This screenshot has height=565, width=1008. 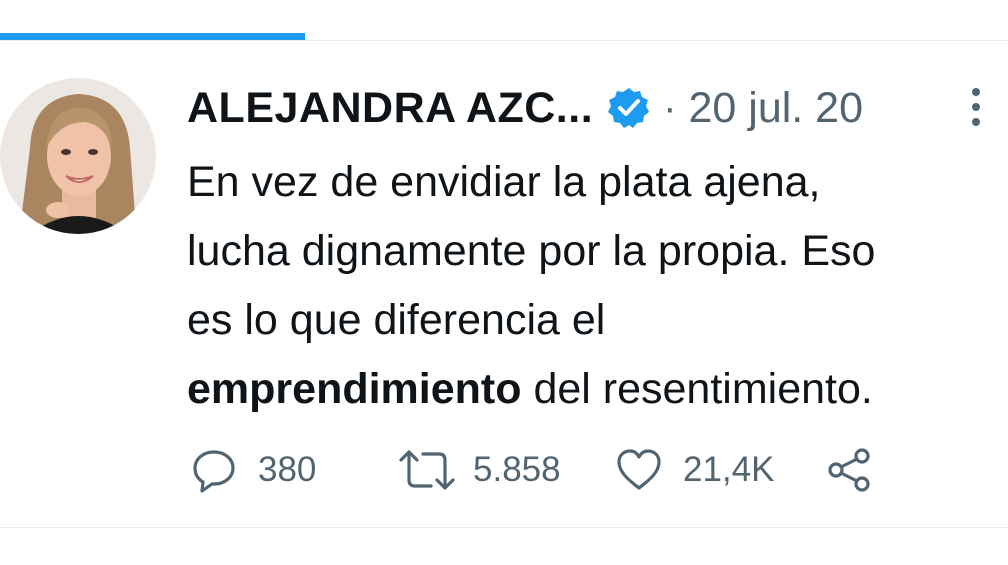 I want to click on like-button: 21,4K, so click(x=694, y=470).